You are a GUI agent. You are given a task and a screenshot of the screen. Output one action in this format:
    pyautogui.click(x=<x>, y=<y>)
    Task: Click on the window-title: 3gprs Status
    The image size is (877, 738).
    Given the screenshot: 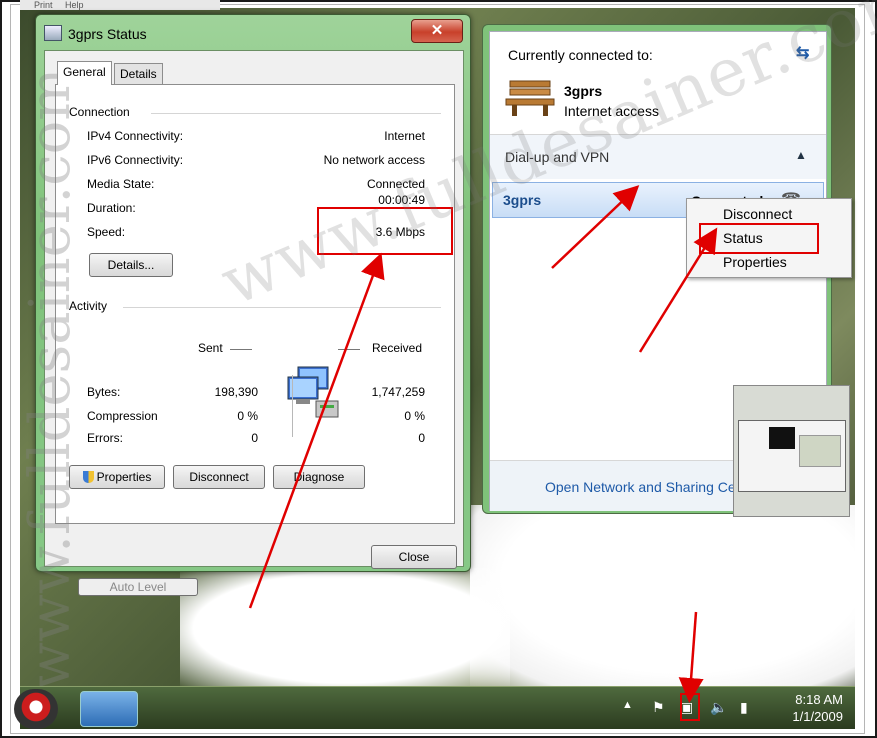 What is the action you would take?
    pyautogui.click(x=107, y=34)
    